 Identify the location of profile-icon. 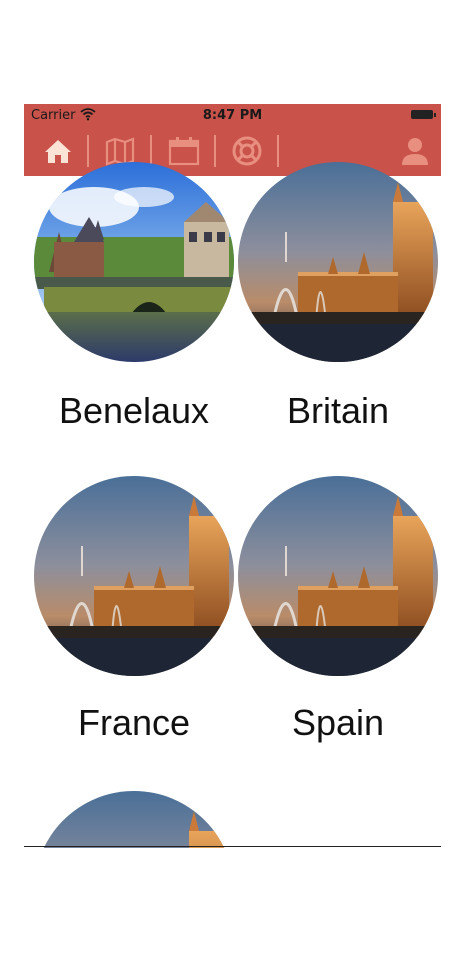
(415, 151).